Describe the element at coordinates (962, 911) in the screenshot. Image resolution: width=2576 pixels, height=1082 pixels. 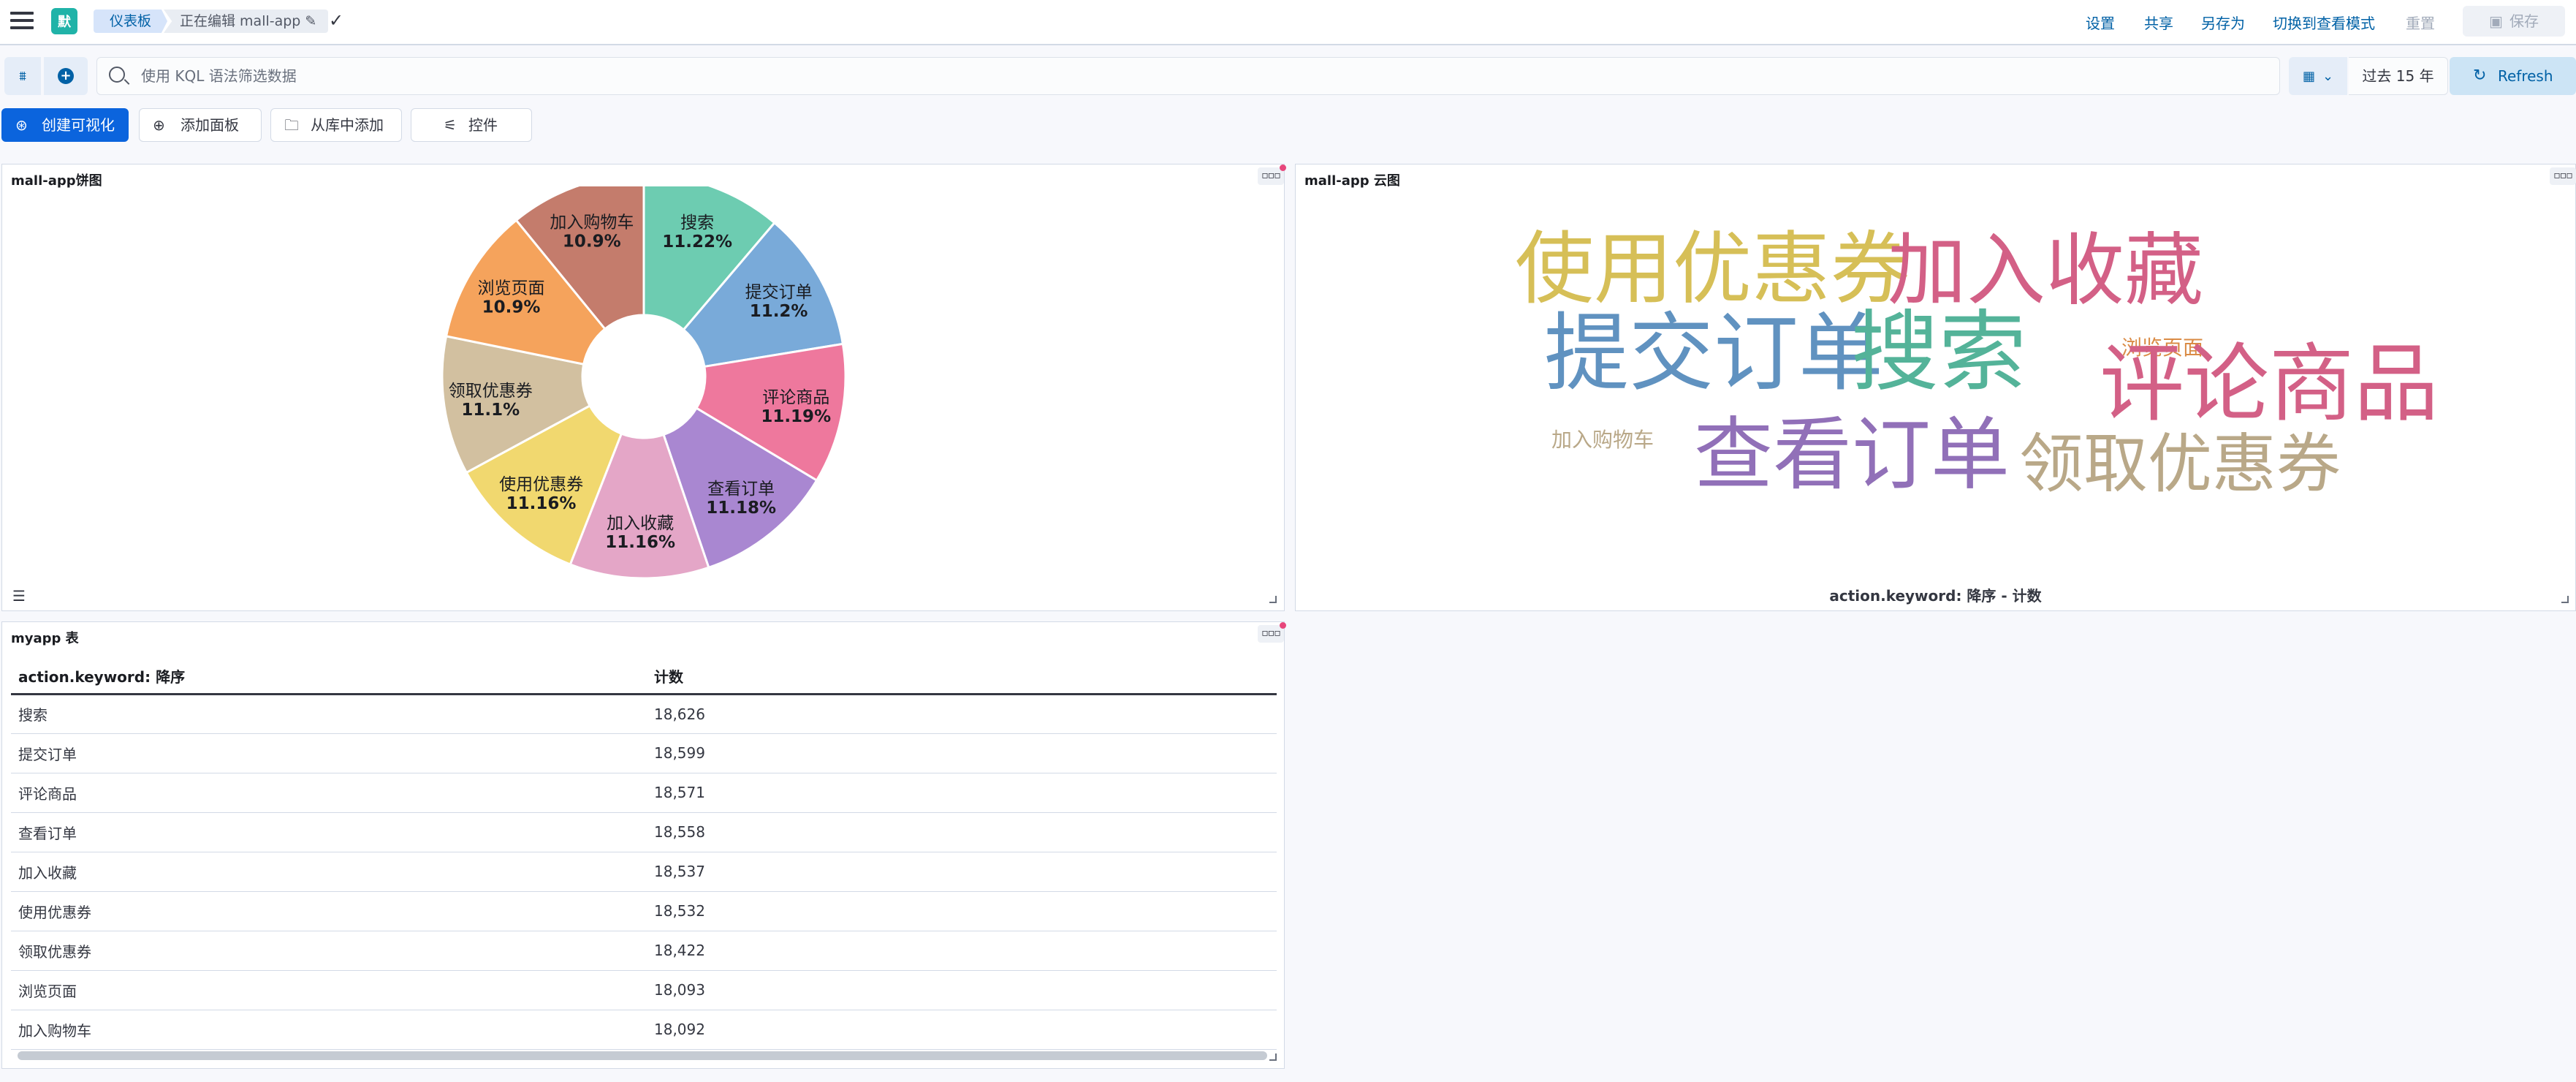
I see `table-cell: 18,532` at that location.